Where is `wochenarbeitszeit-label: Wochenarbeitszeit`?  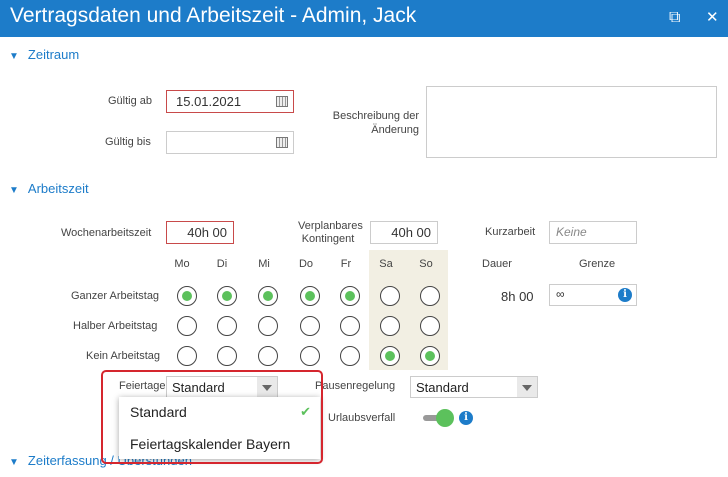
wochenarbeitszeit-label: Wochenarbeitszeit is located at coordinates (106, 233).